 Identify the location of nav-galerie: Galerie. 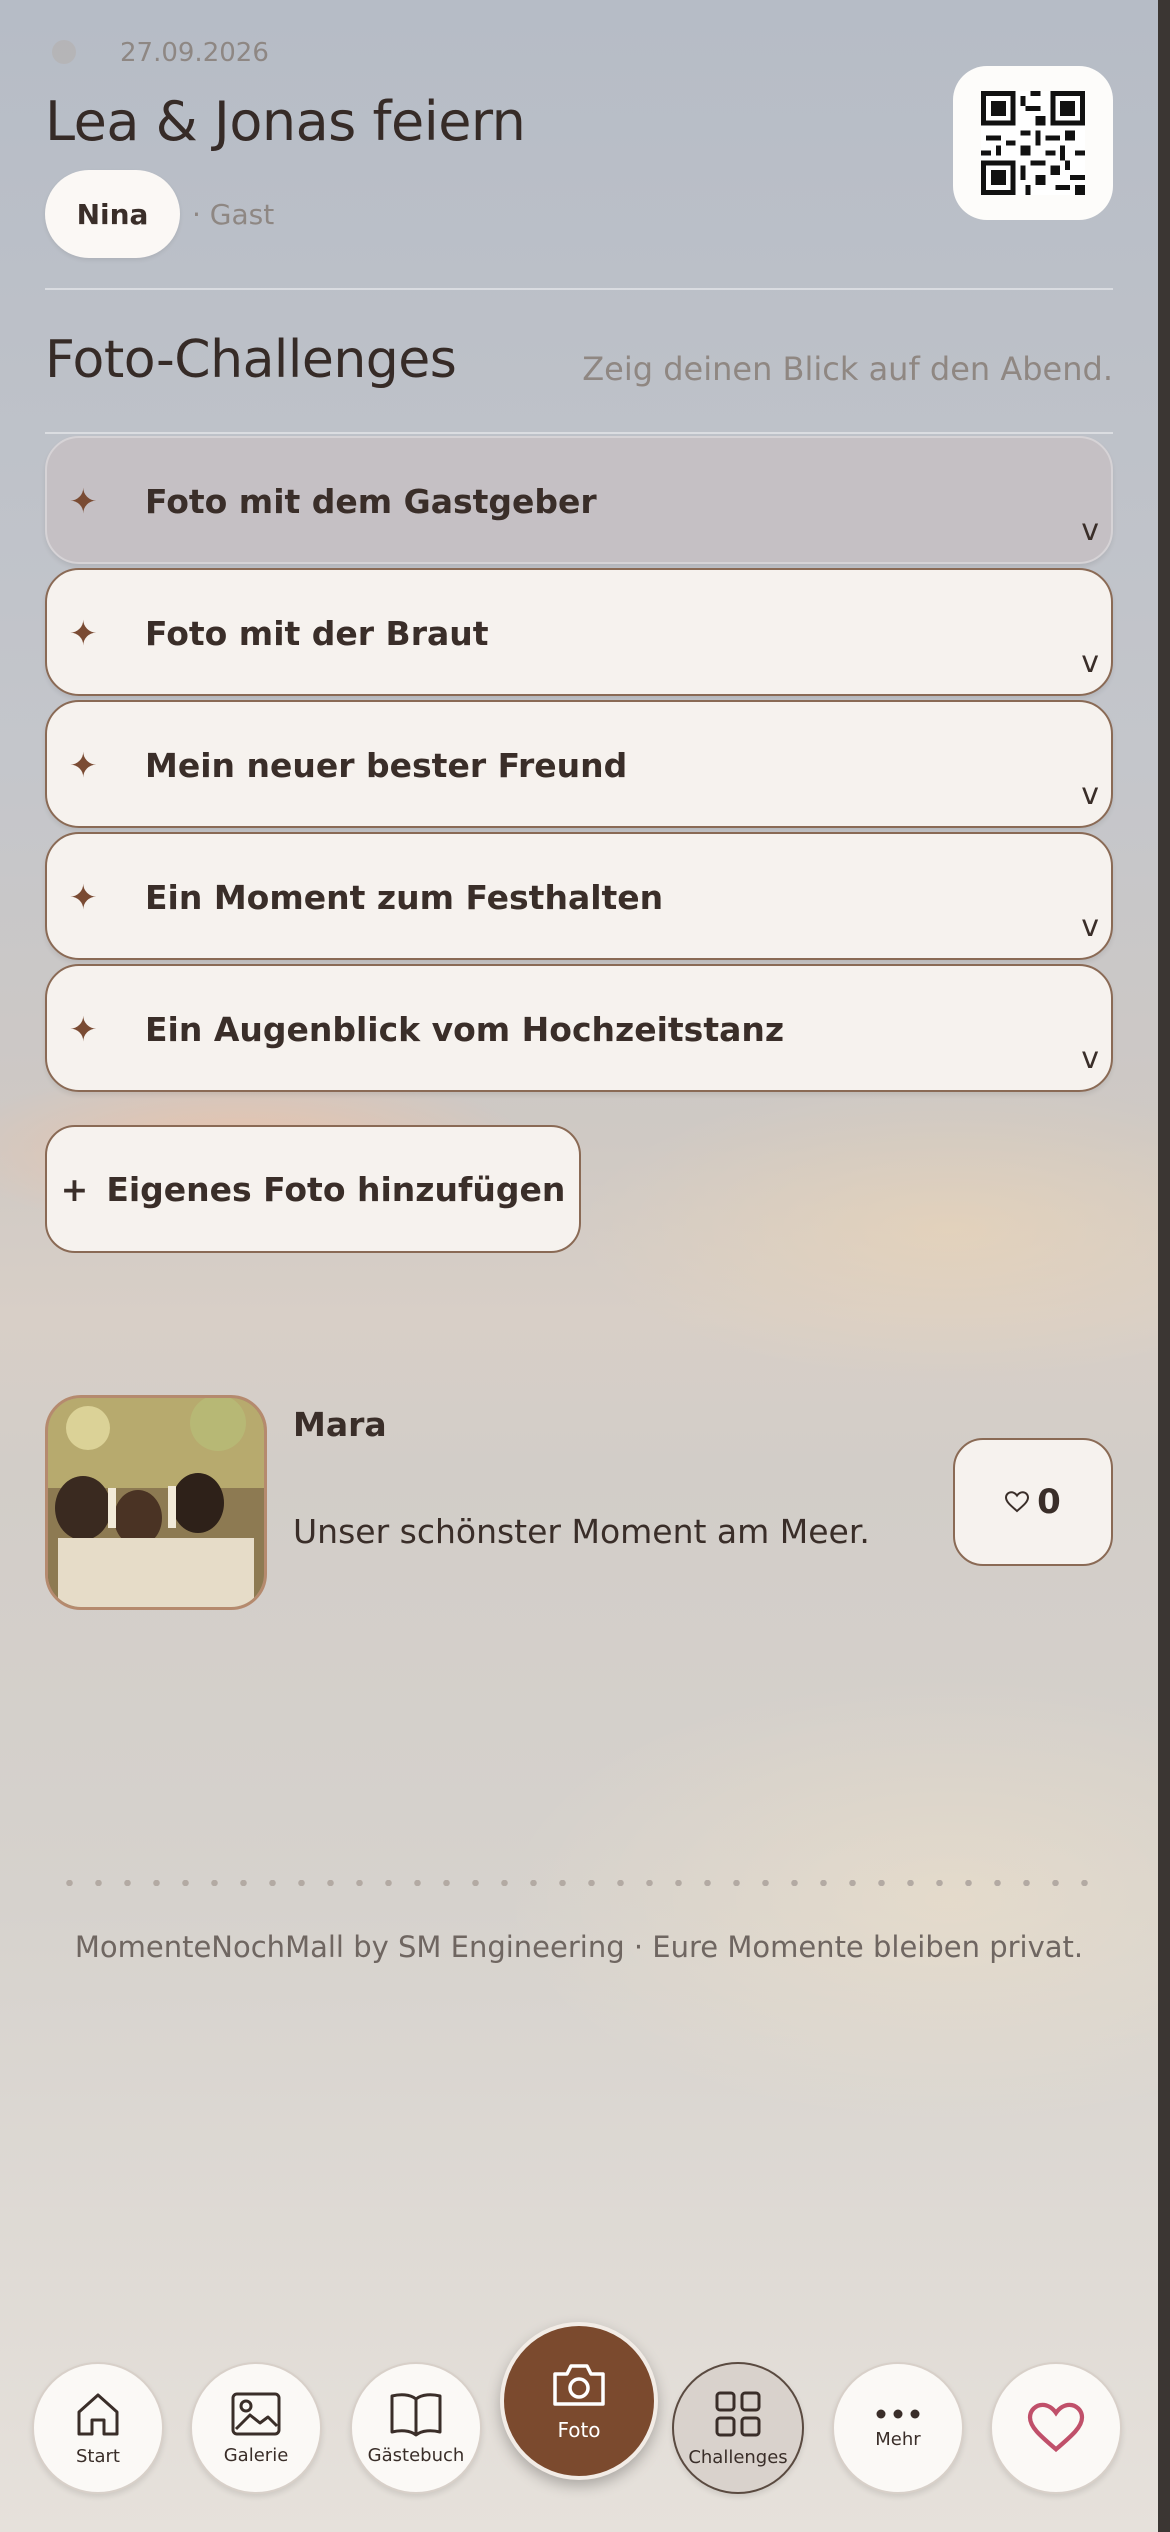
(256, 2428).